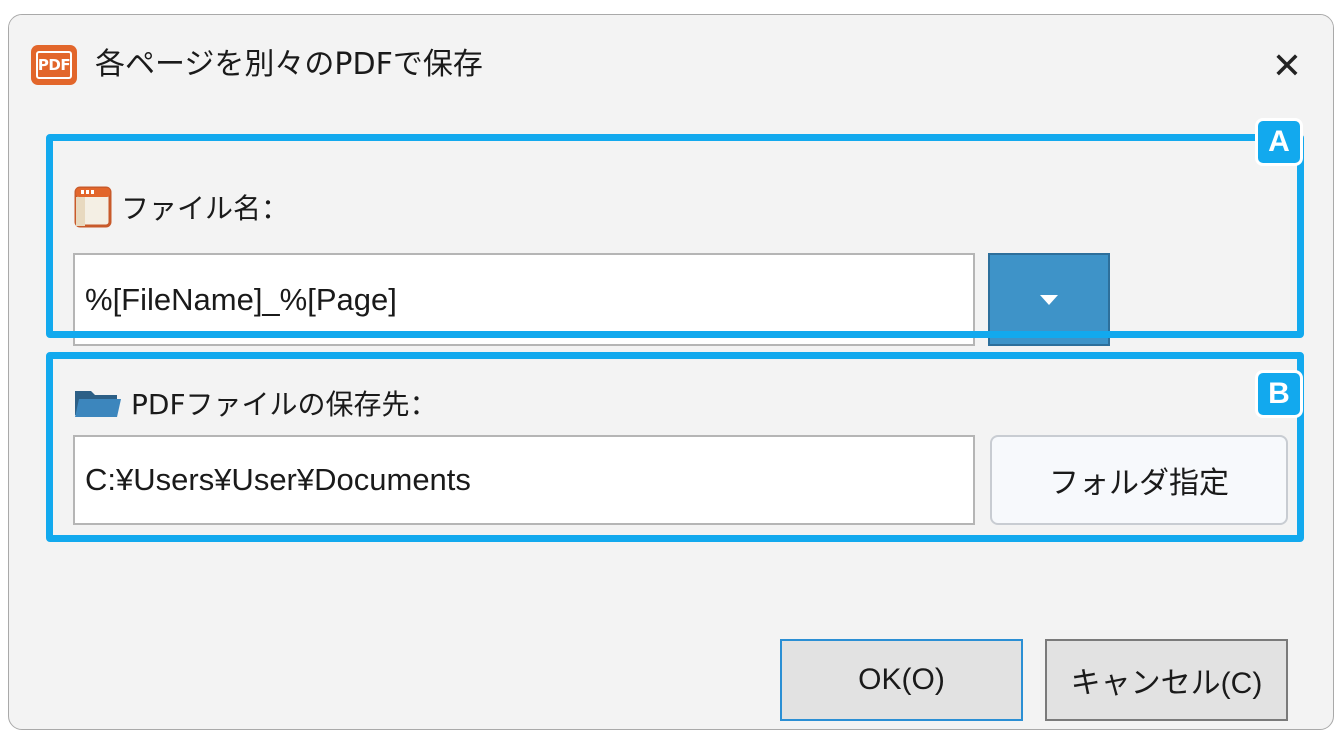  What do you see at coordinates (671, 60) in the screenshot?
I see `title-bar: PDF 各ページを別々のPDFで保存 ✕` at bounding box center [671, 60].